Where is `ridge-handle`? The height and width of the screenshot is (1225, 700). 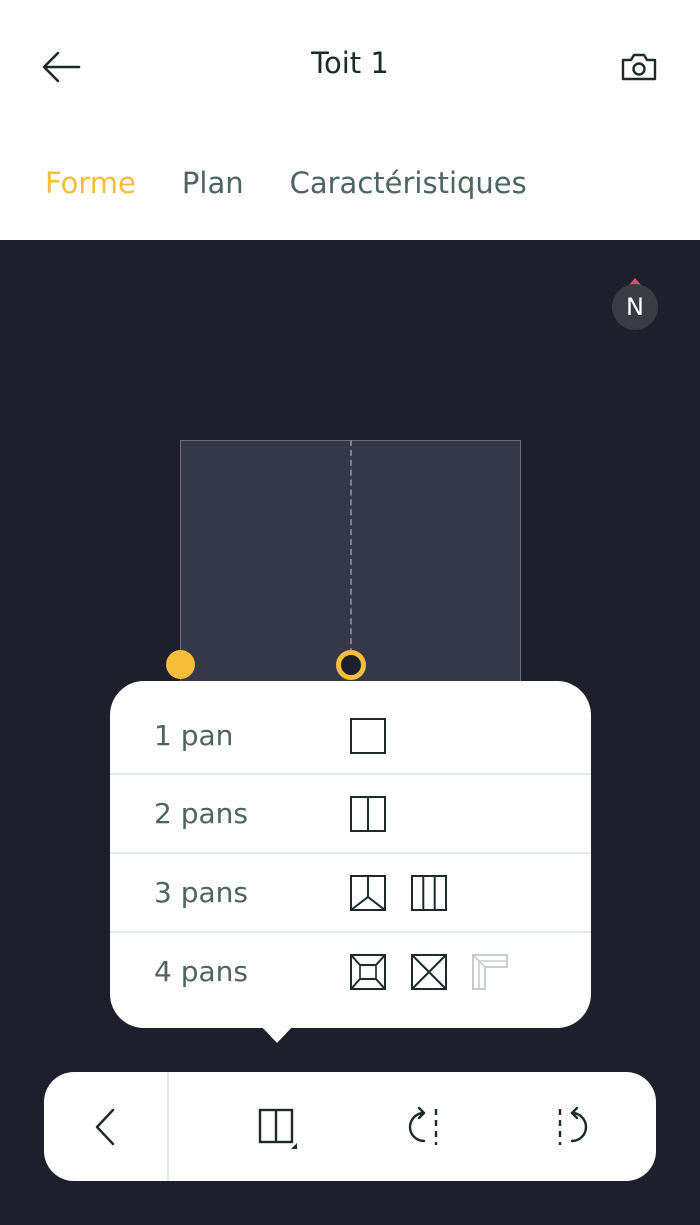
ridge-handle is located at coordinates (351, 665).